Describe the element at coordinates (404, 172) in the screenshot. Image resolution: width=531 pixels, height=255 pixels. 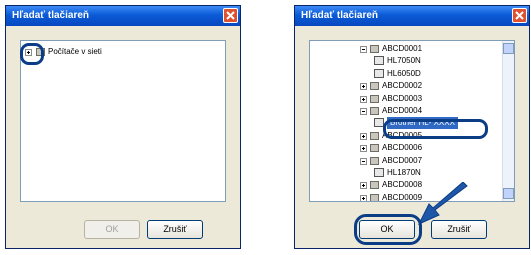
I see `tree-item-label: HL1870N` at that location.